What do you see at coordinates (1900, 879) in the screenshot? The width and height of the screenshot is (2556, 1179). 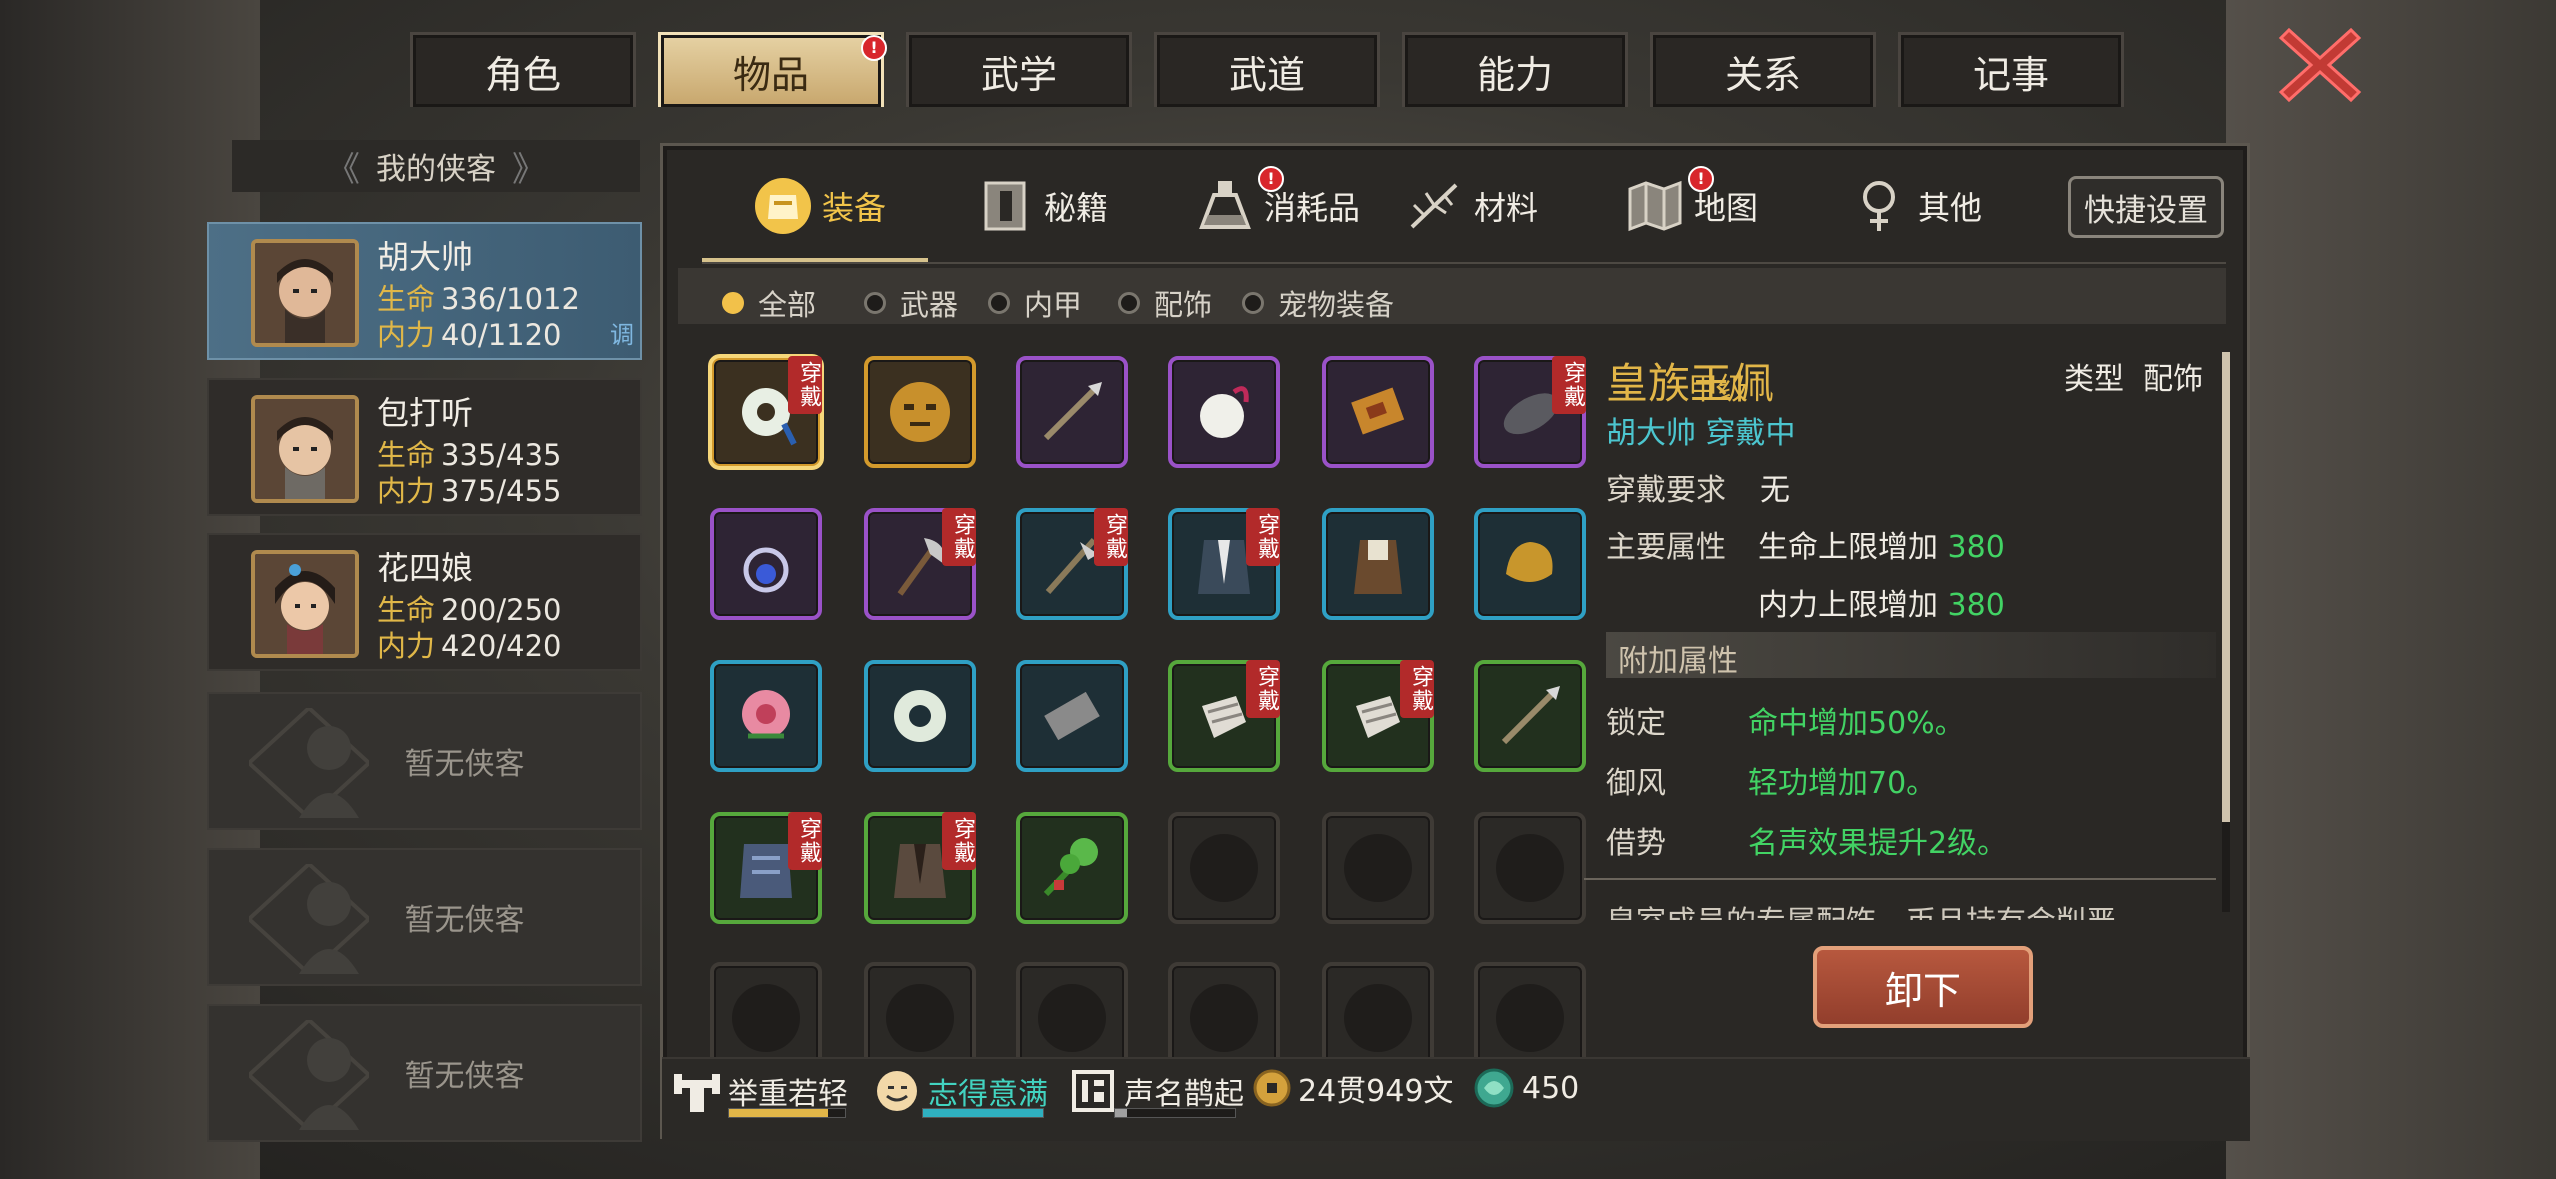 I see `divider` at bounding box center [1900, 879].